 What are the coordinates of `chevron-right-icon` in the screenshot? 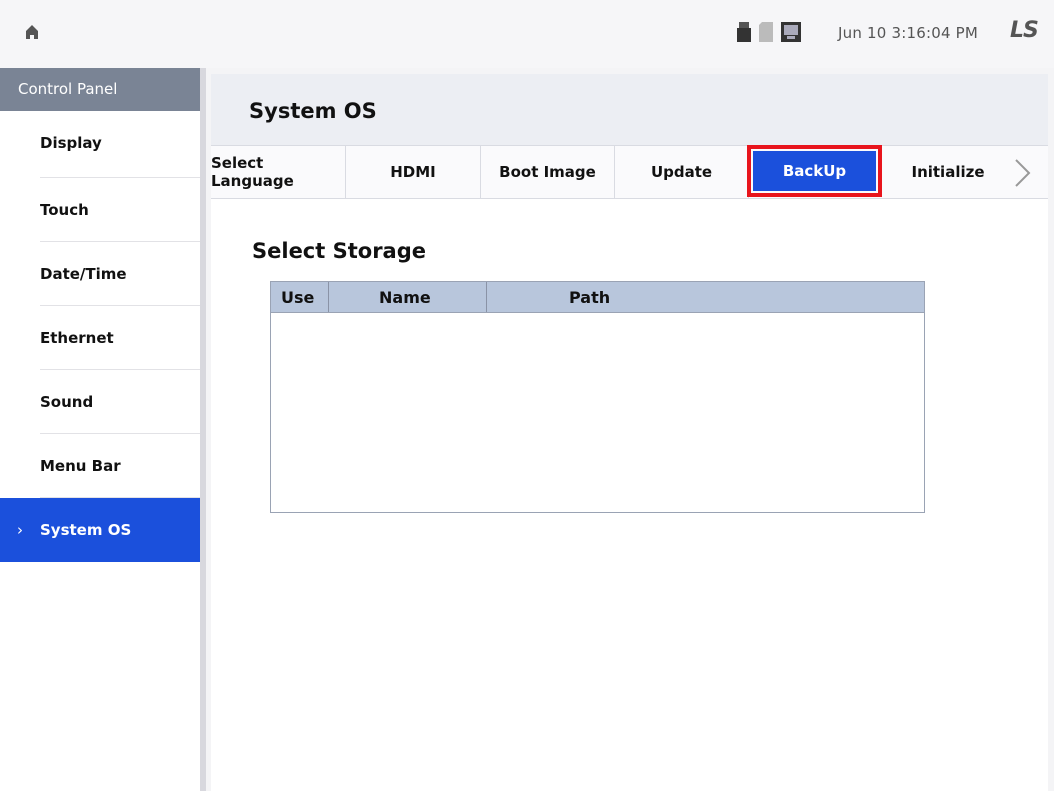 It's located at (1022, 173).